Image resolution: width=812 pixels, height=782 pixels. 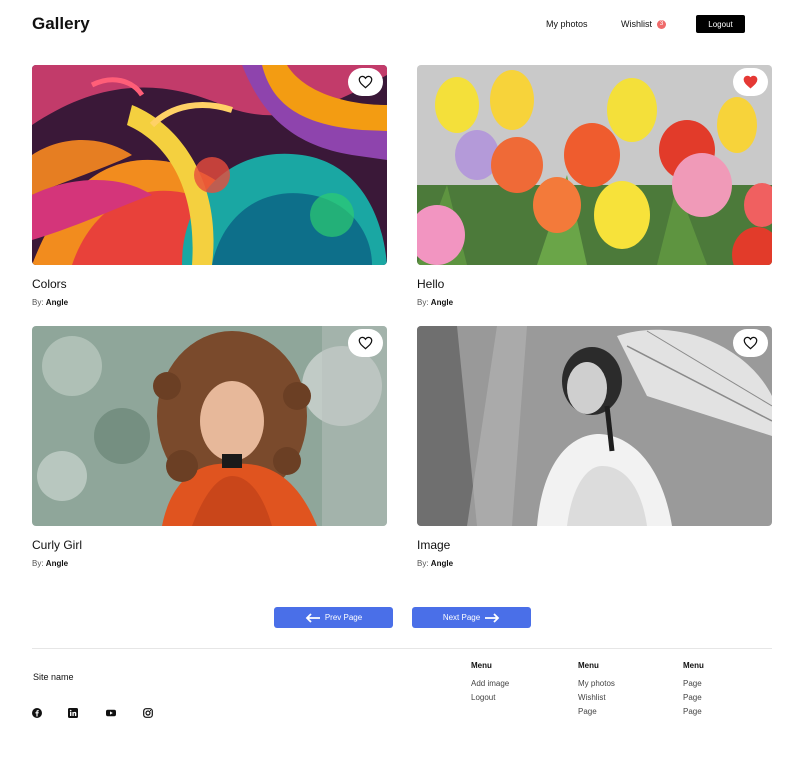 What do you see at coordinates (596, 686) in the screenshot?
I see `footer-link-my-photos: My photos` at bounding box center [596, 686].